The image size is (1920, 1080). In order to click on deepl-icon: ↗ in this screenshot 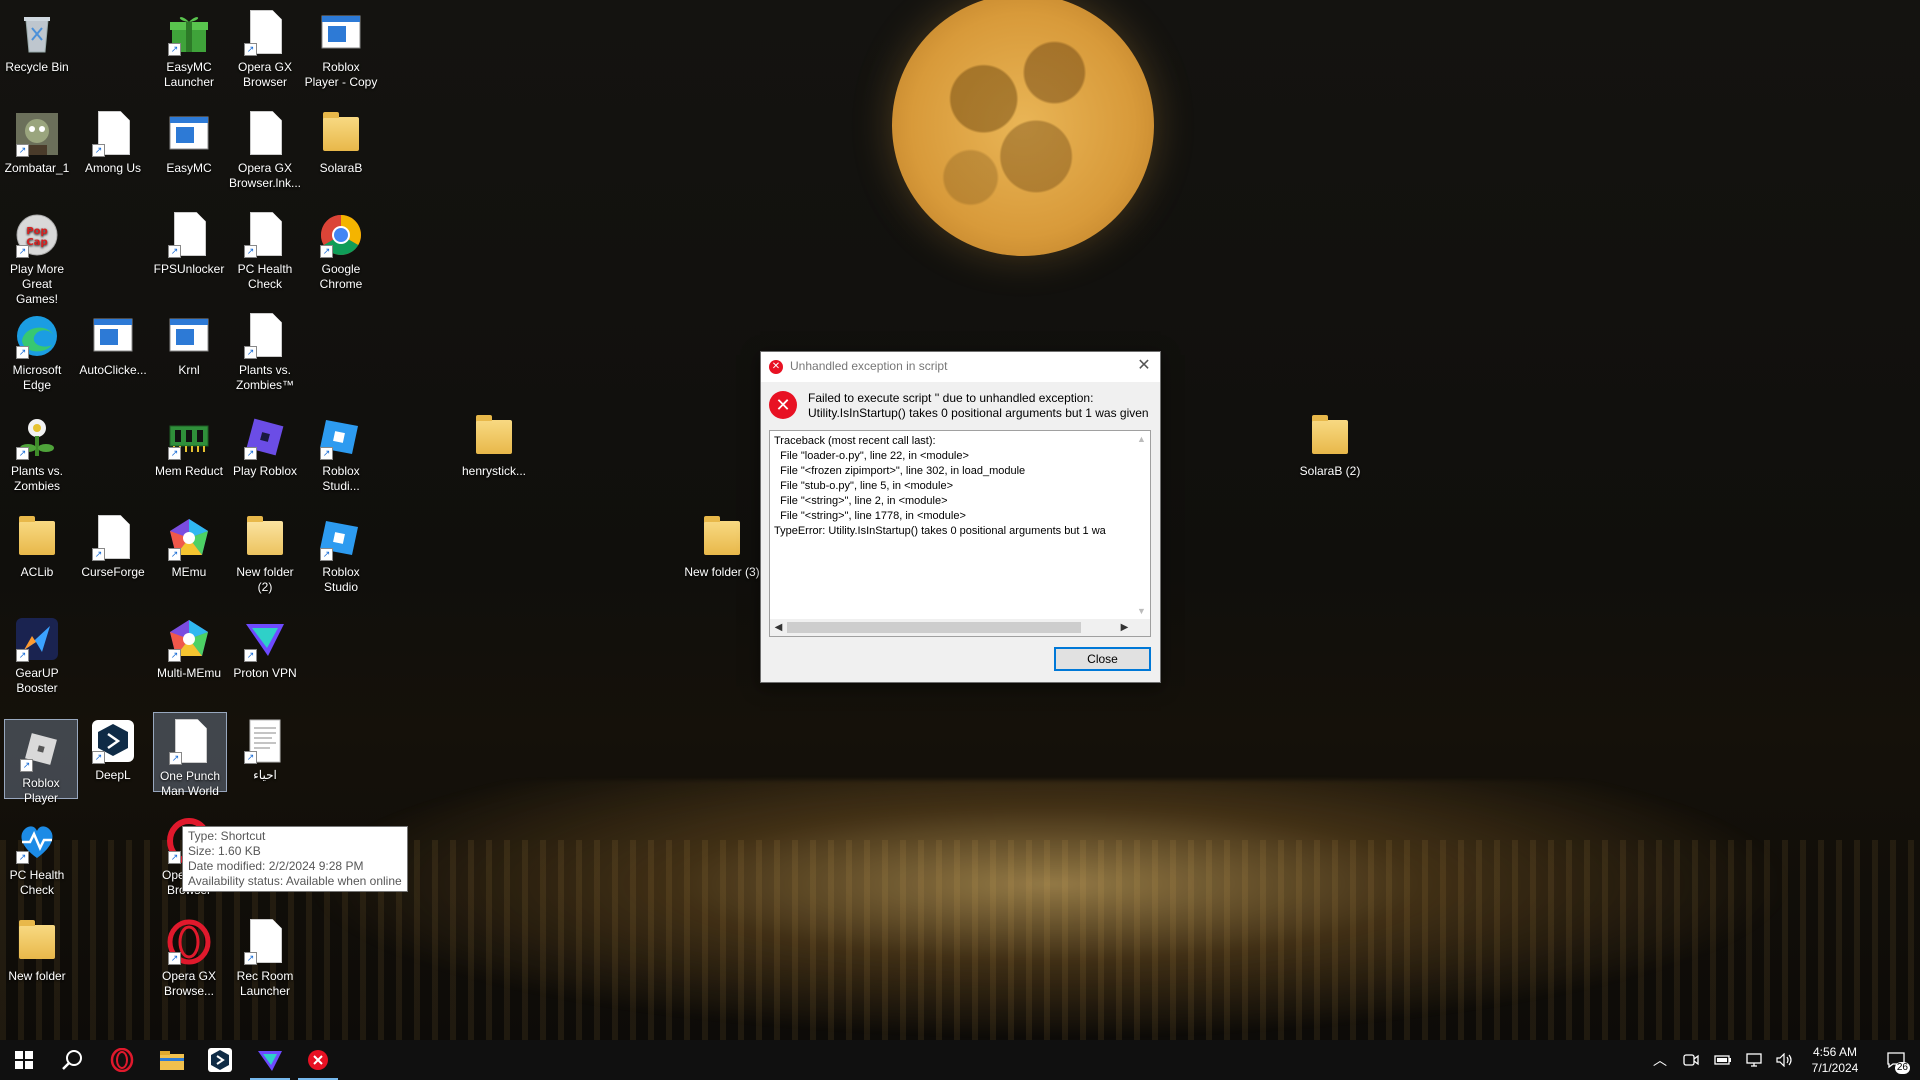, I will do `click(113, 741)`.